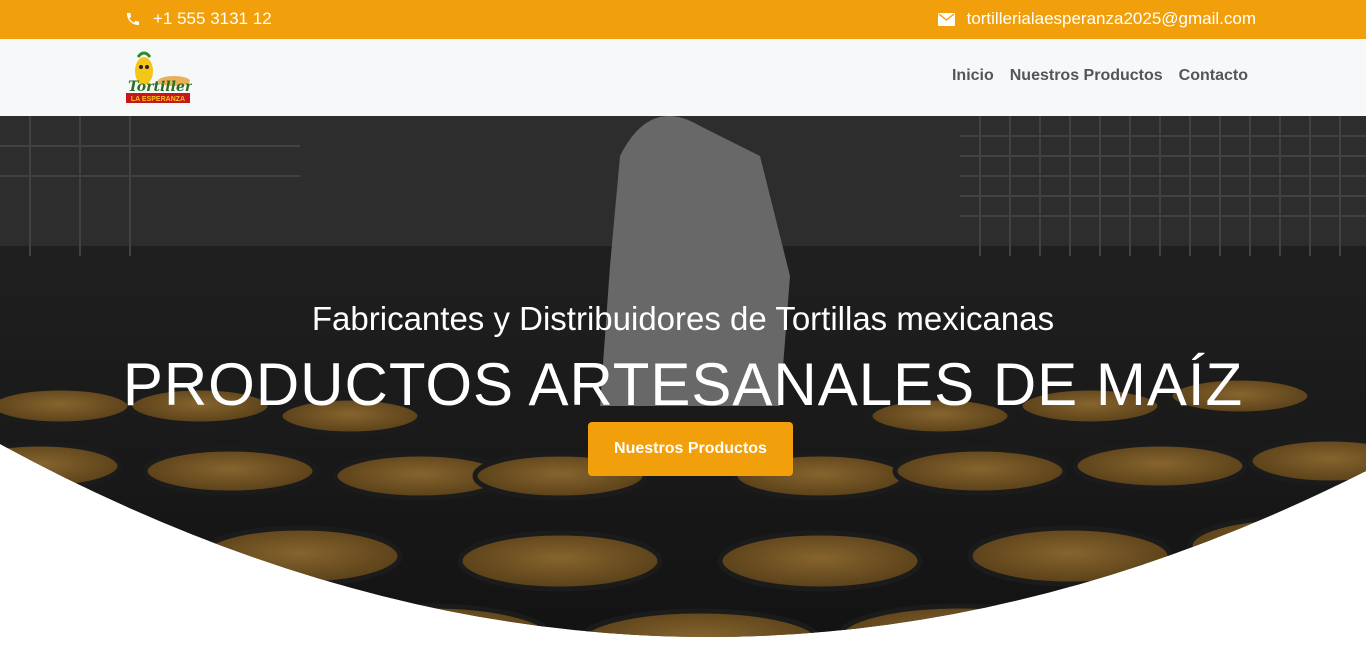  I want to click on brand-logo: Tortillería LA ESPERANZA, so click(165, 78).